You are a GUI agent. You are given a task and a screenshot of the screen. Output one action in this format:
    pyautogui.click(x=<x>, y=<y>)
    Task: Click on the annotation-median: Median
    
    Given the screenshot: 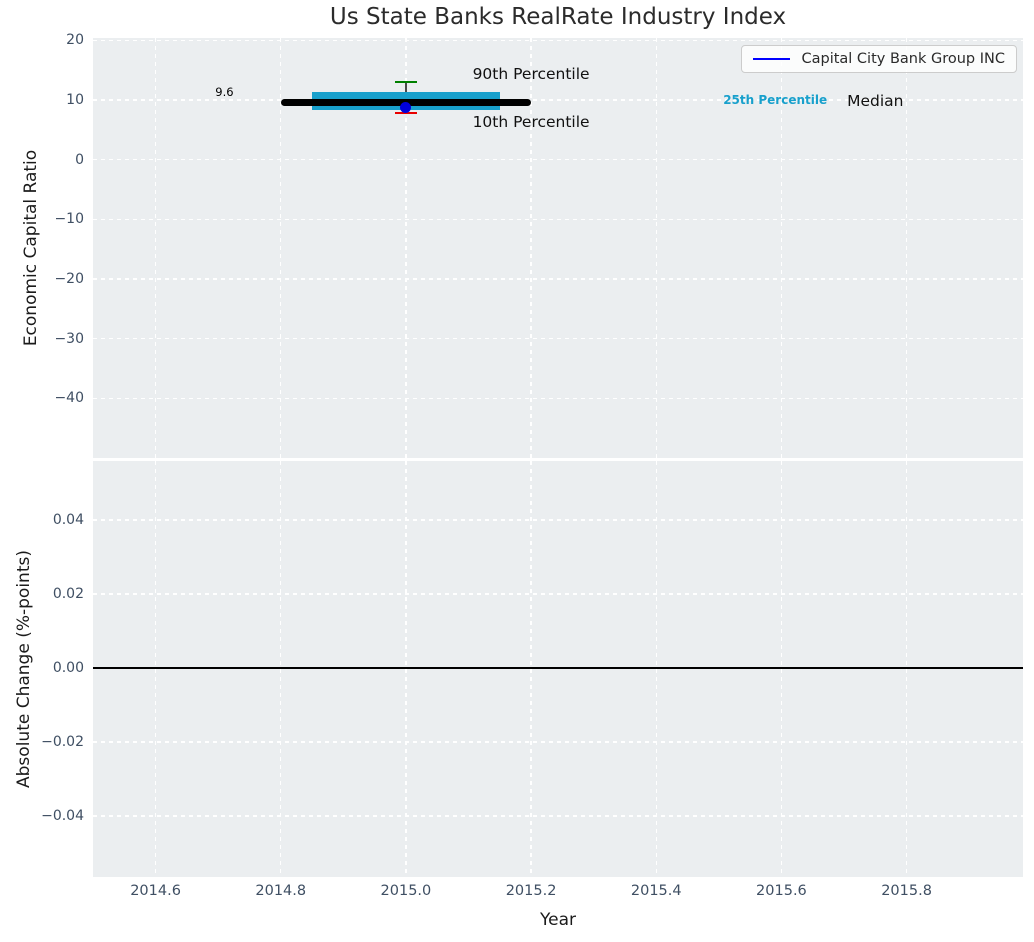 What is the action you would take?
    pyautogui.click(x=875, y=100)
    